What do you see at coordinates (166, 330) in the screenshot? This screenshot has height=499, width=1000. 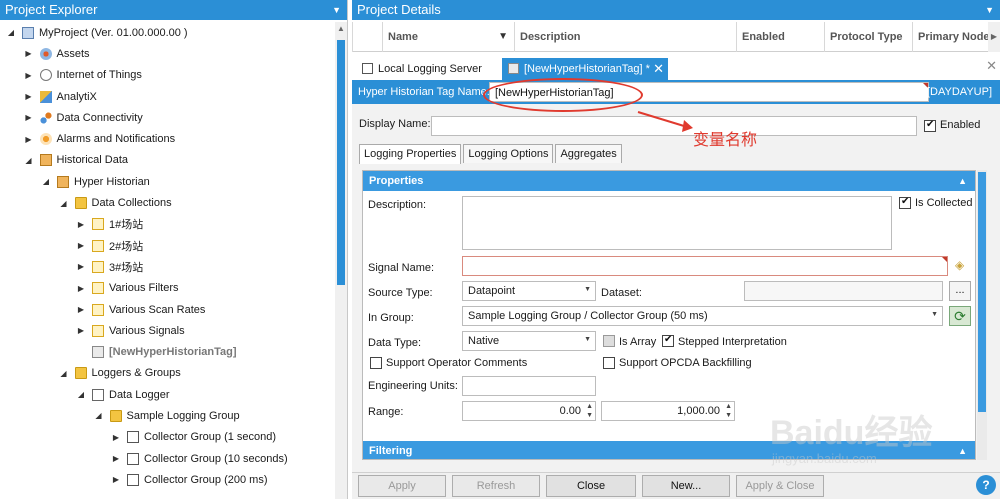 I see `tree-item: ▶ Various Signals` at bounding box center [166, 330].